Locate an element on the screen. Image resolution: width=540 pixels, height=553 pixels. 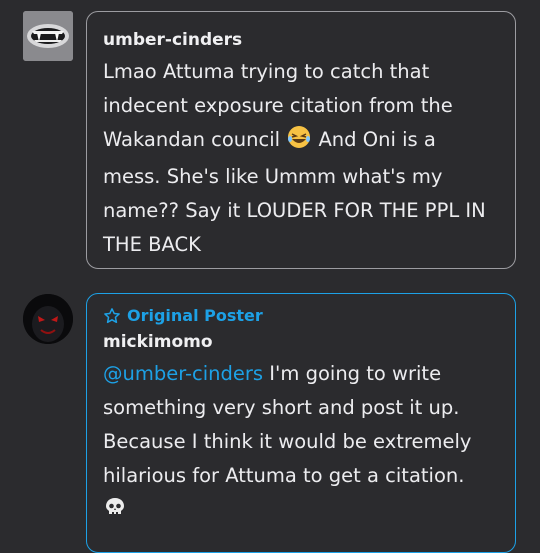
comment-username: mickimomo is located at coordinates (301, 342).